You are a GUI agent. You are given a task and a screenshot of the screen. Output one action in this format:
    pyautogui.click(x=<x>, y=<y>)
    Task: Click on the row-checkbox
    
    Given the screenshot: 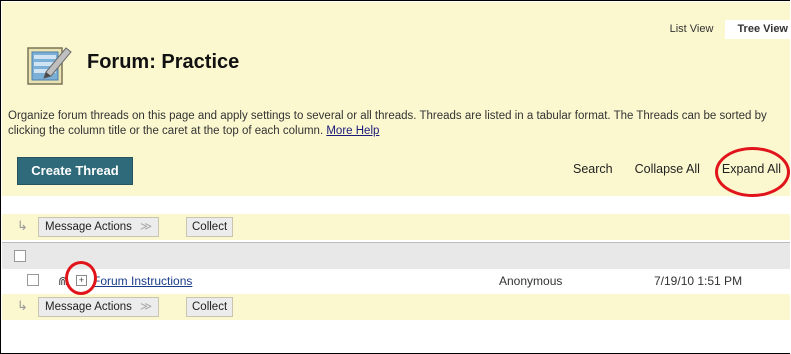 What is the action you would take?
    pyautogui.click(x=33, y=280)
    